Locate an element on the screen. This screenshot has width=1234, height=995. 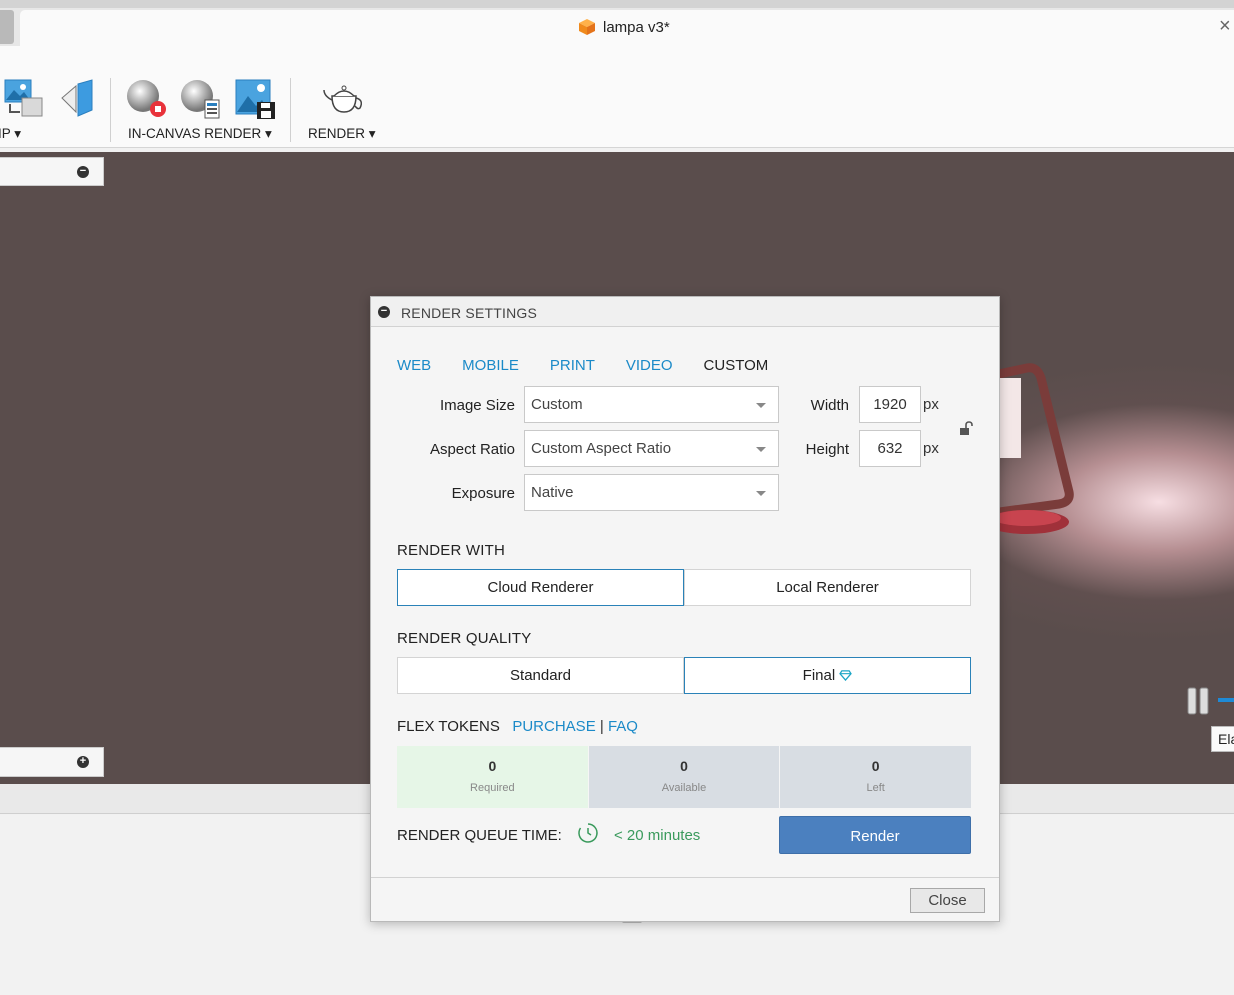
image-size-value: Custom is located at coordinates (557, 404).